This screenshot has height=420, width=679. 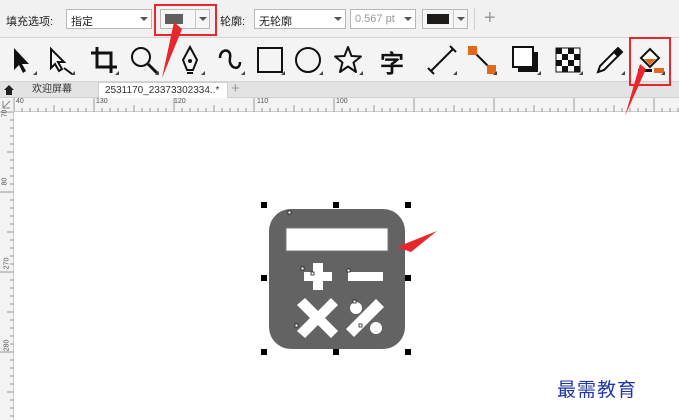 I want to click on home-icon, so click(x=9, y=91).